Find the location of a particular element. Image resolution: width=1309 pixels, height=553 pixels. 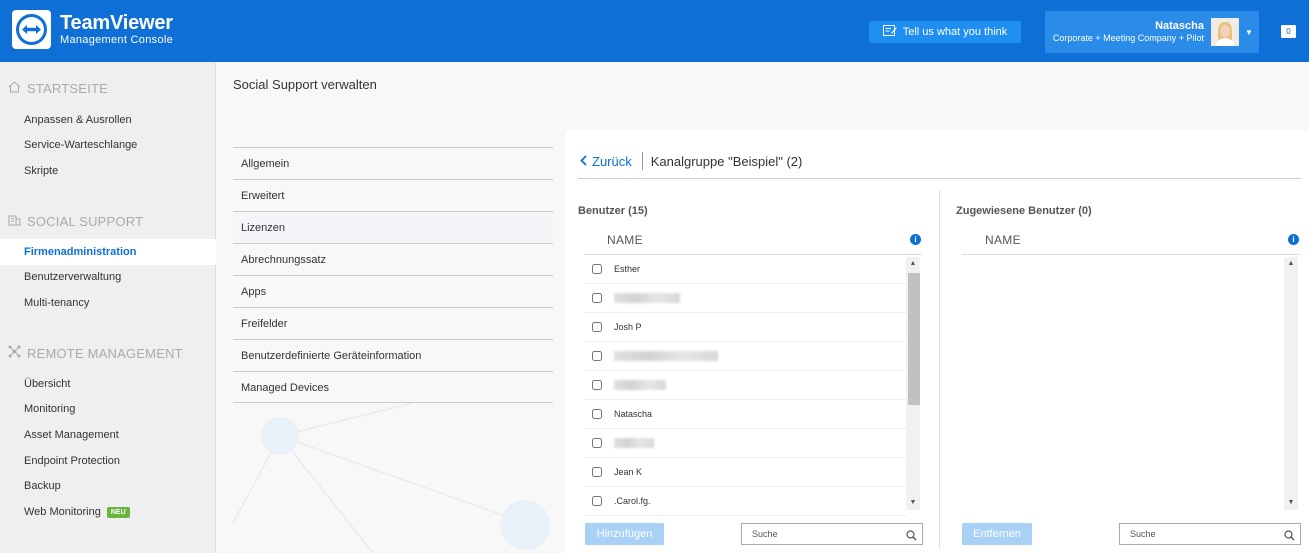

users-name-column-header: NAME is located at coordinates (625, 240).